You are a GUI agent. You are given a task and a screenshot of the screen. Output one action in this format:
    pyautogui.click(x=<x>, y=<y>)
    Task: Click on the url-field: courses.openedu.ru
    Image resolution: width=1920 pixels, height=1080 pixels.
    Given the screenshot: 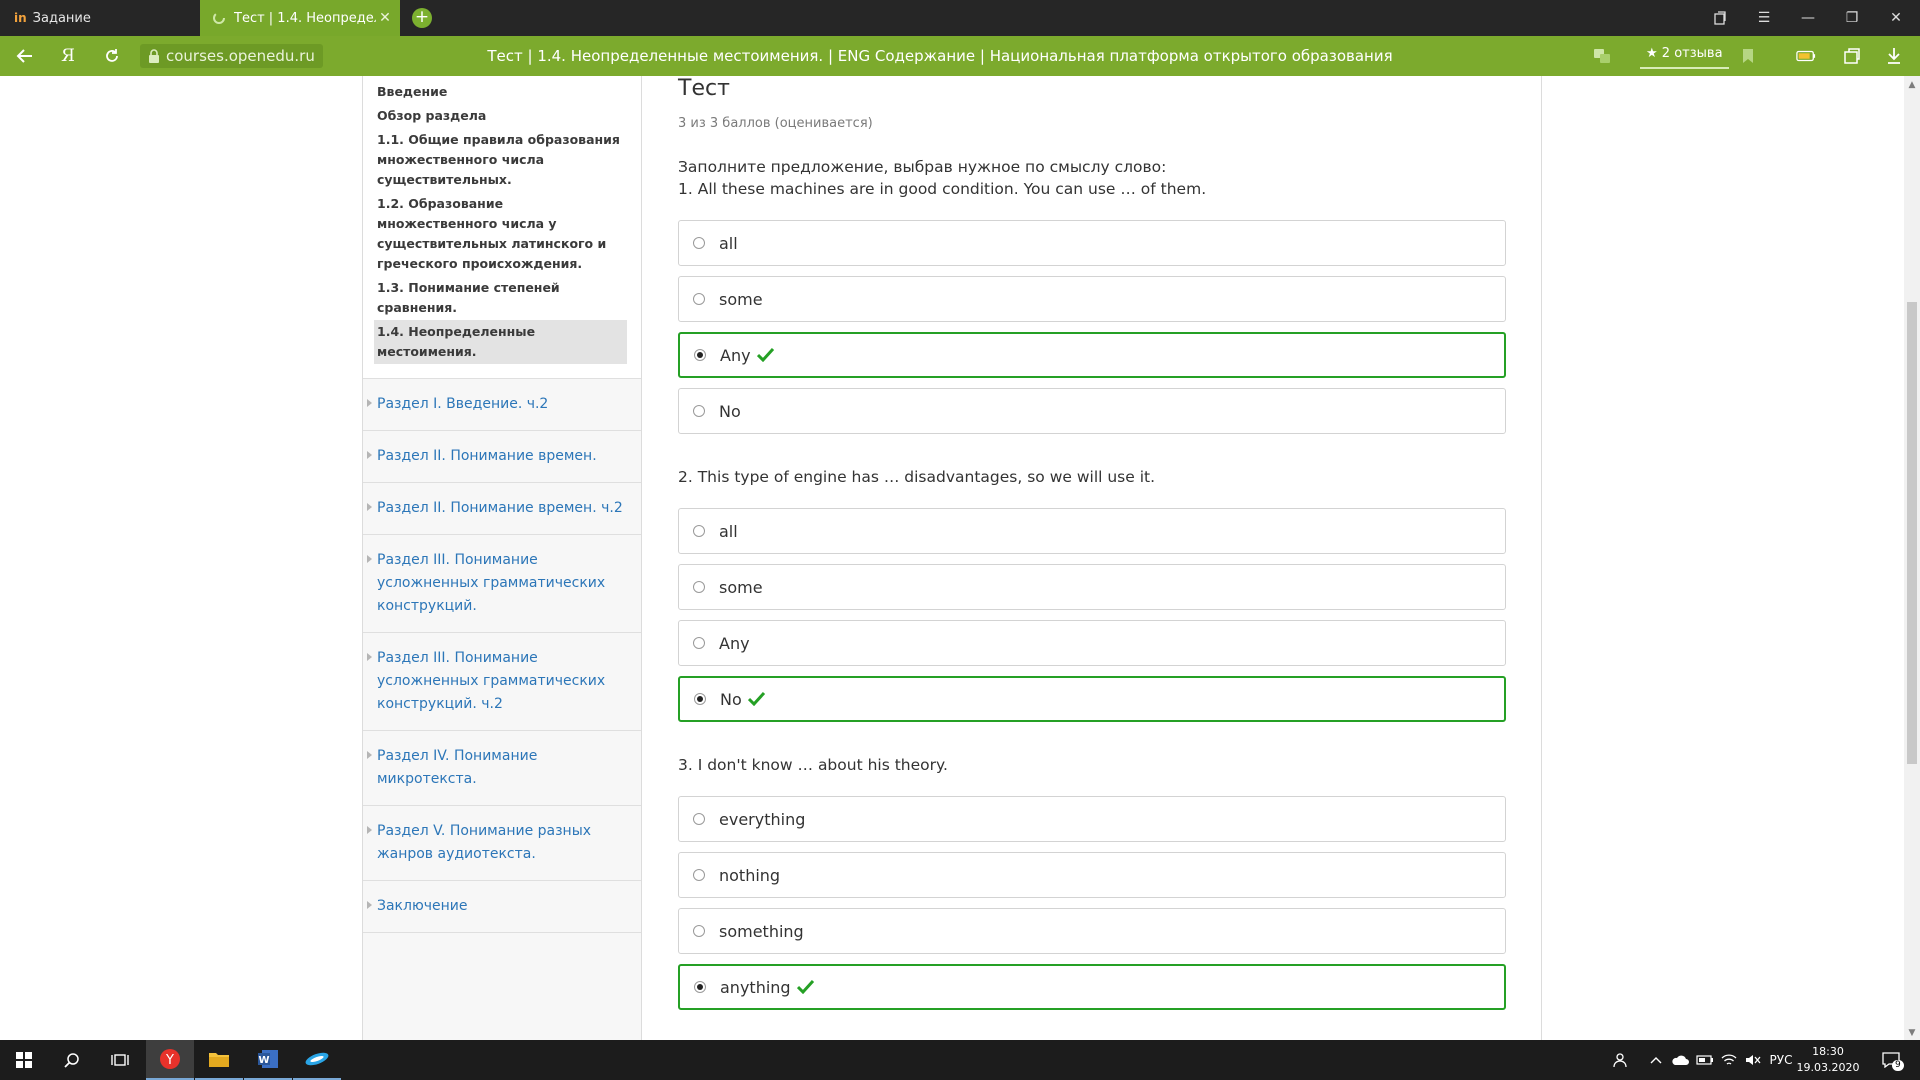 What is the action you would take?
    pyautogui.click(x=231, y=56)
    